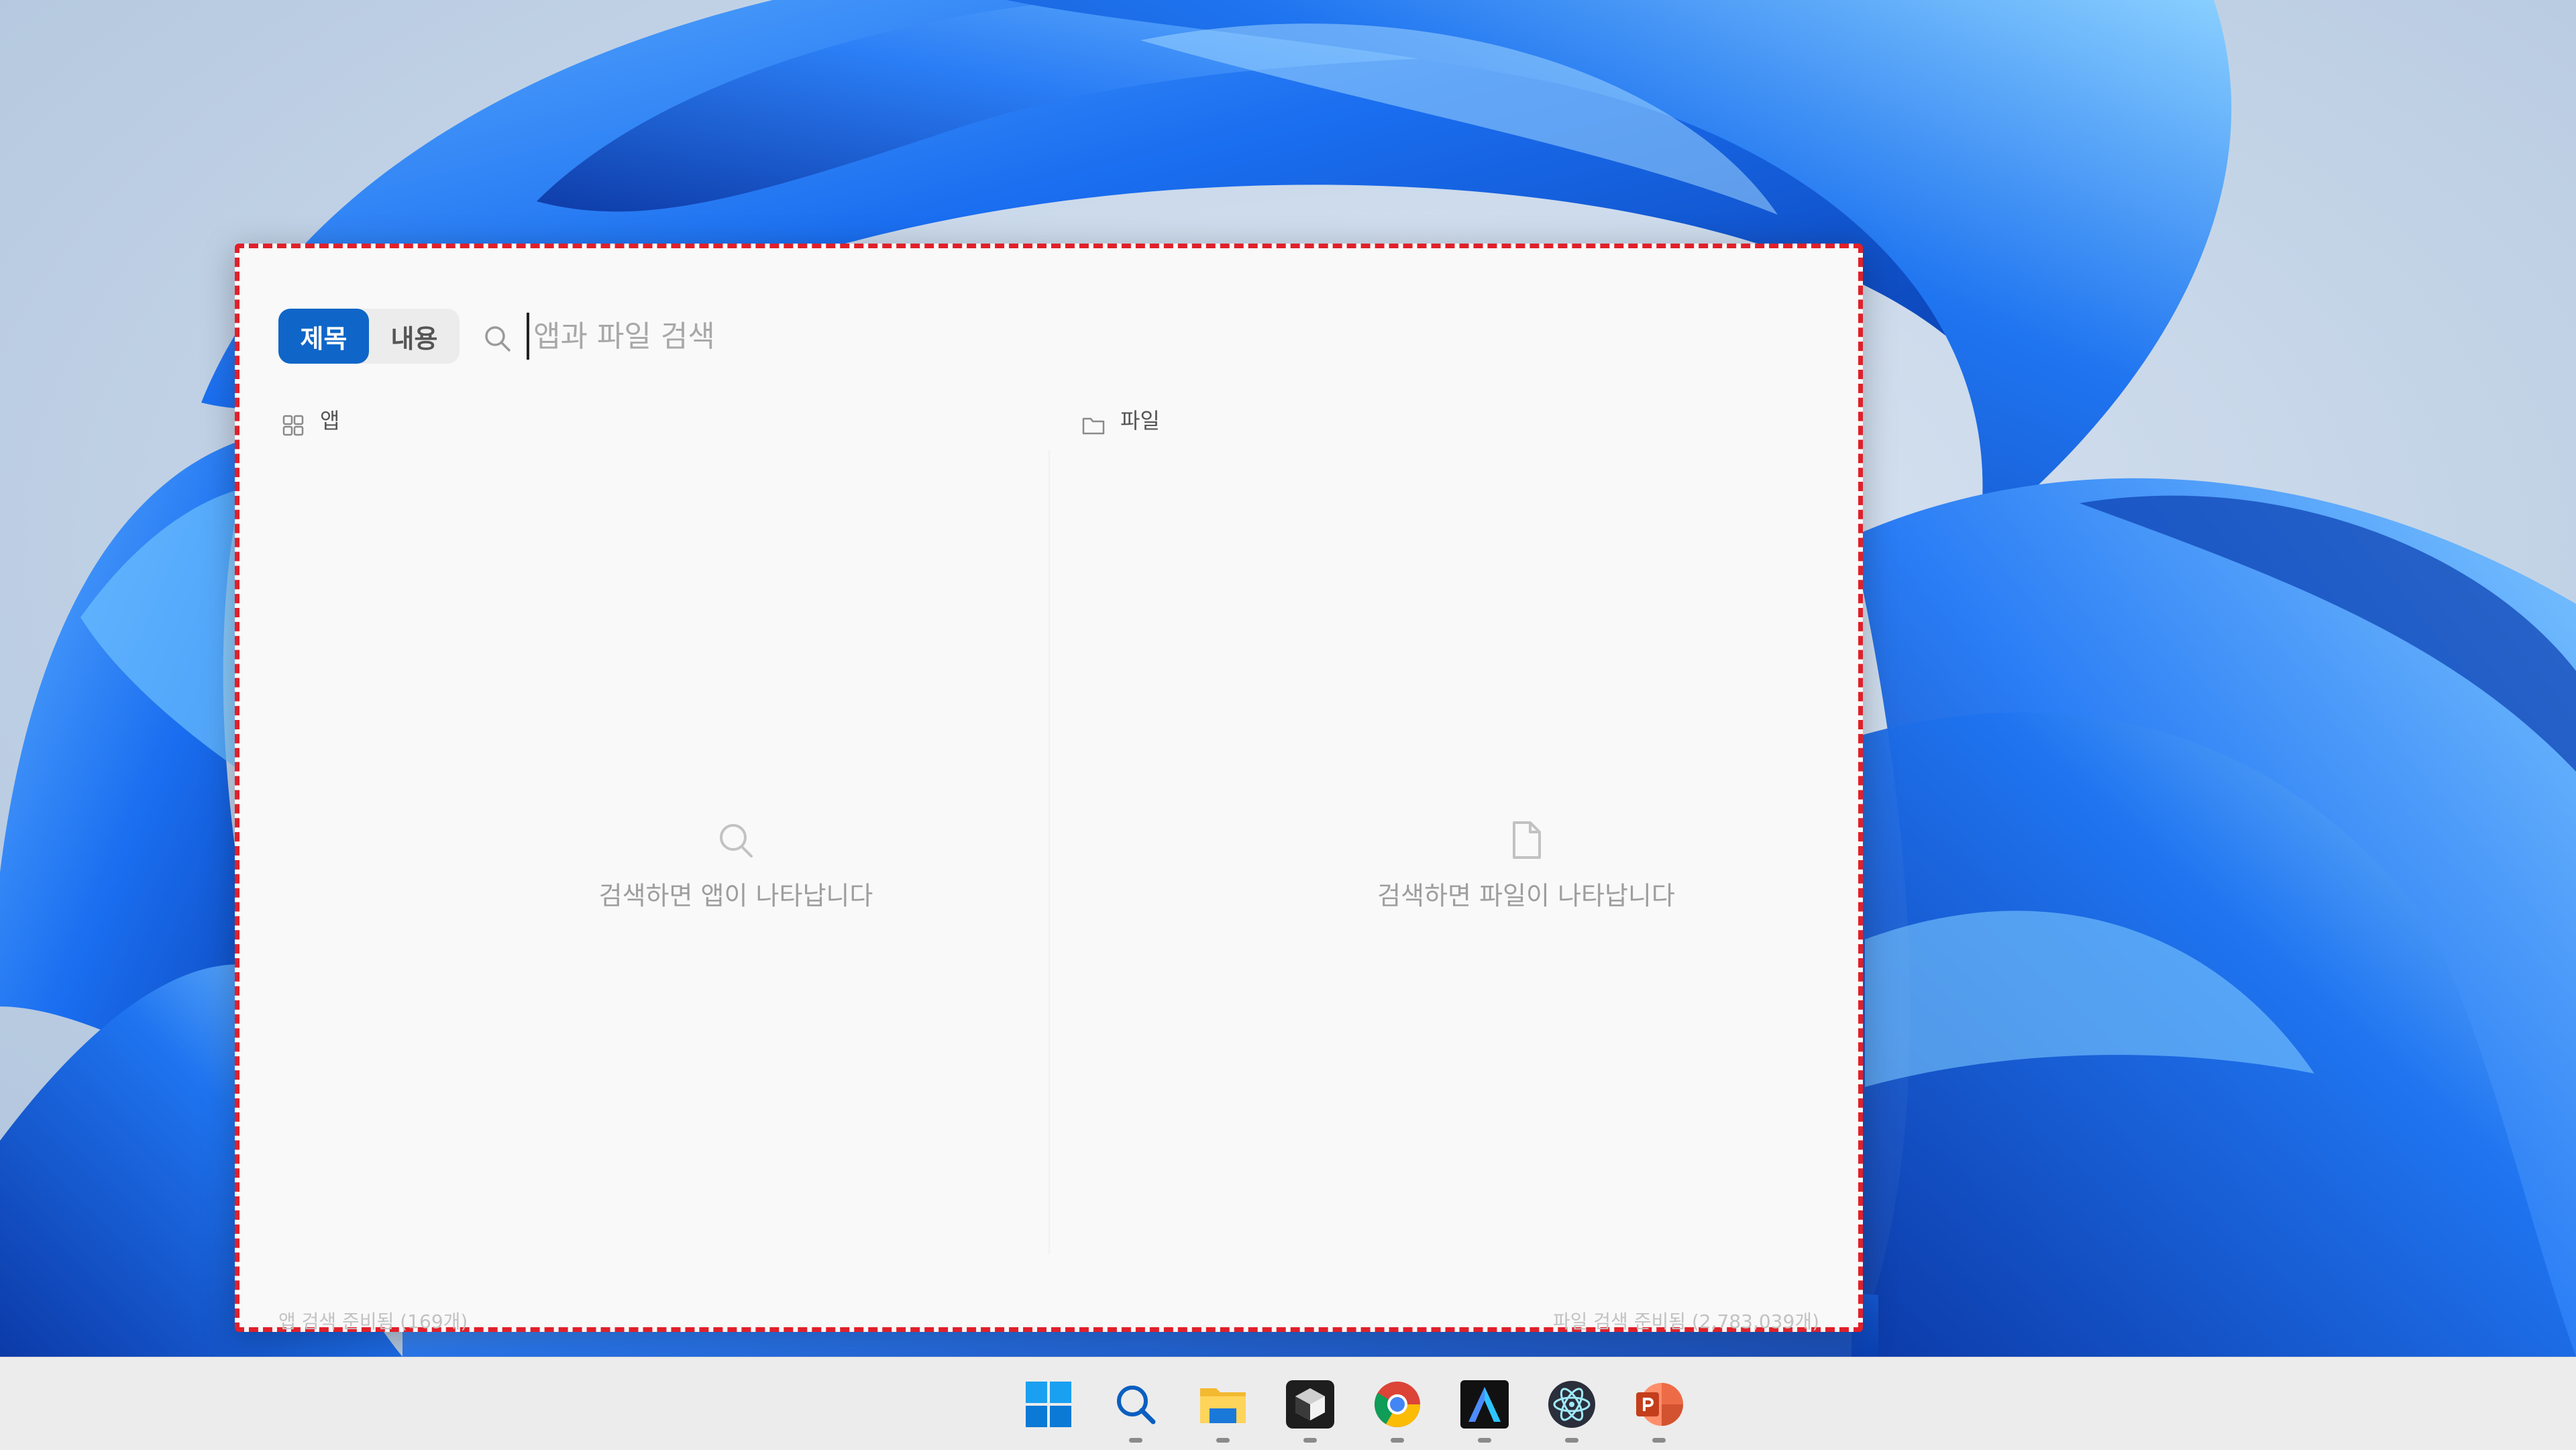 The image size is (2576, 1450). What do you see at coordinates (330, 420) in the screenshot?
I see `apps-section-label: 앱` at bounding box center [330, 420].